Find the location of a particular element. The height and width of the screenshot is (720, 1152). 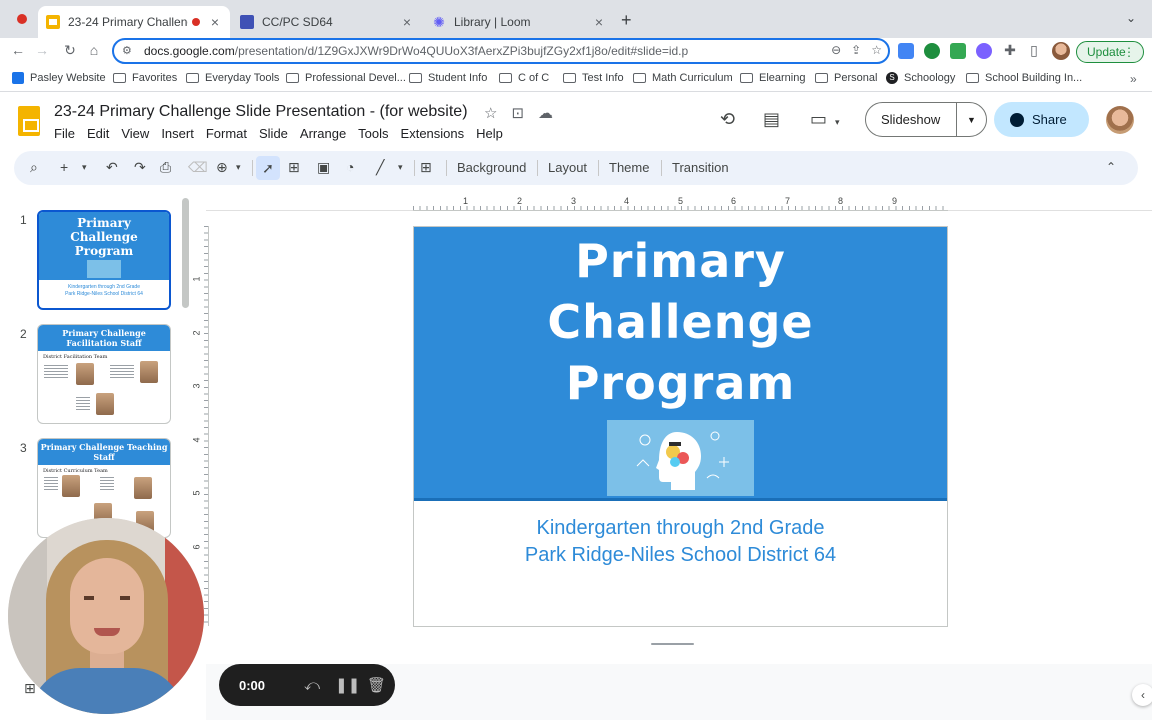

reload-icon: ↻ is located at coordinates (70, 50).